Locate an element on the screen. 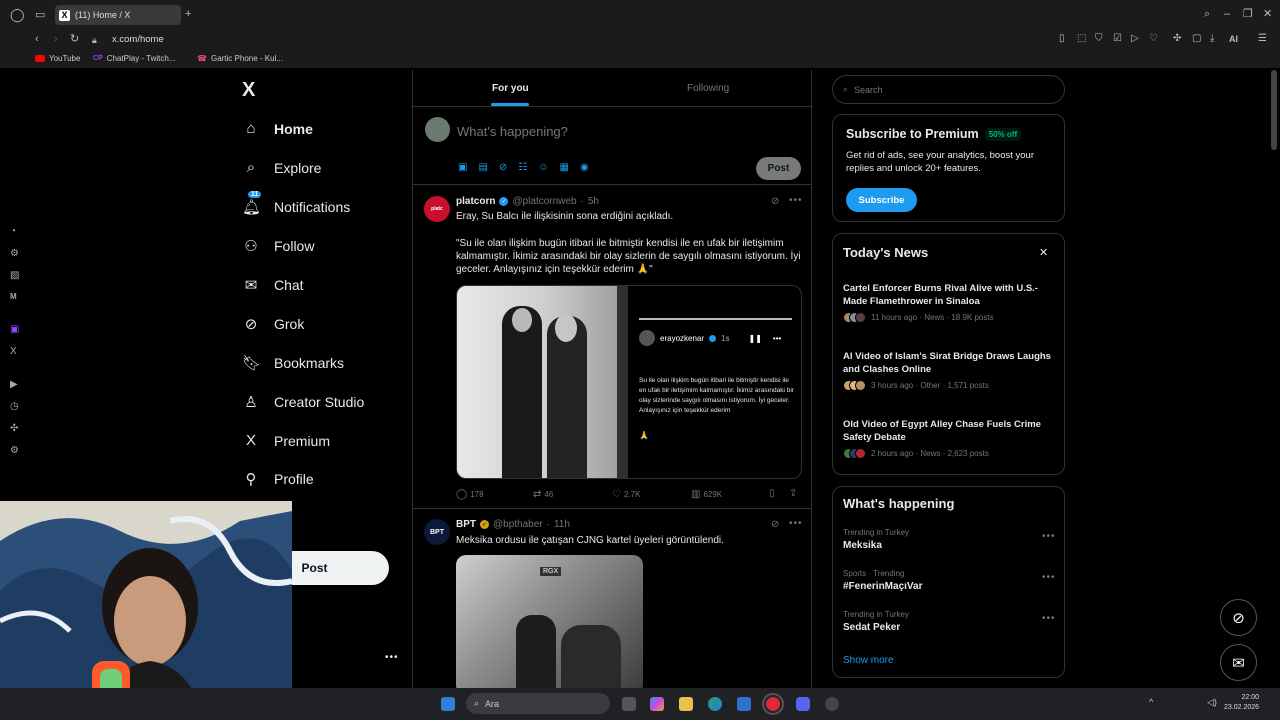  twitch-icon: ▣ is located at coordinates (14, 329).